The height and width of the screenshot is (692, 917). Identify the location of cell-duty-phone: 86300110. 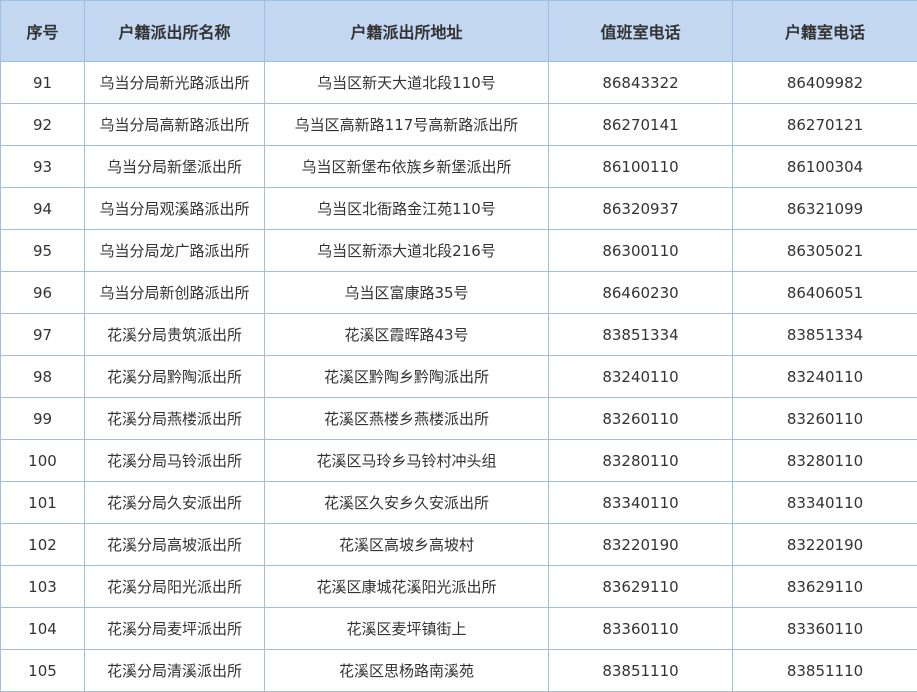
(641, 251).